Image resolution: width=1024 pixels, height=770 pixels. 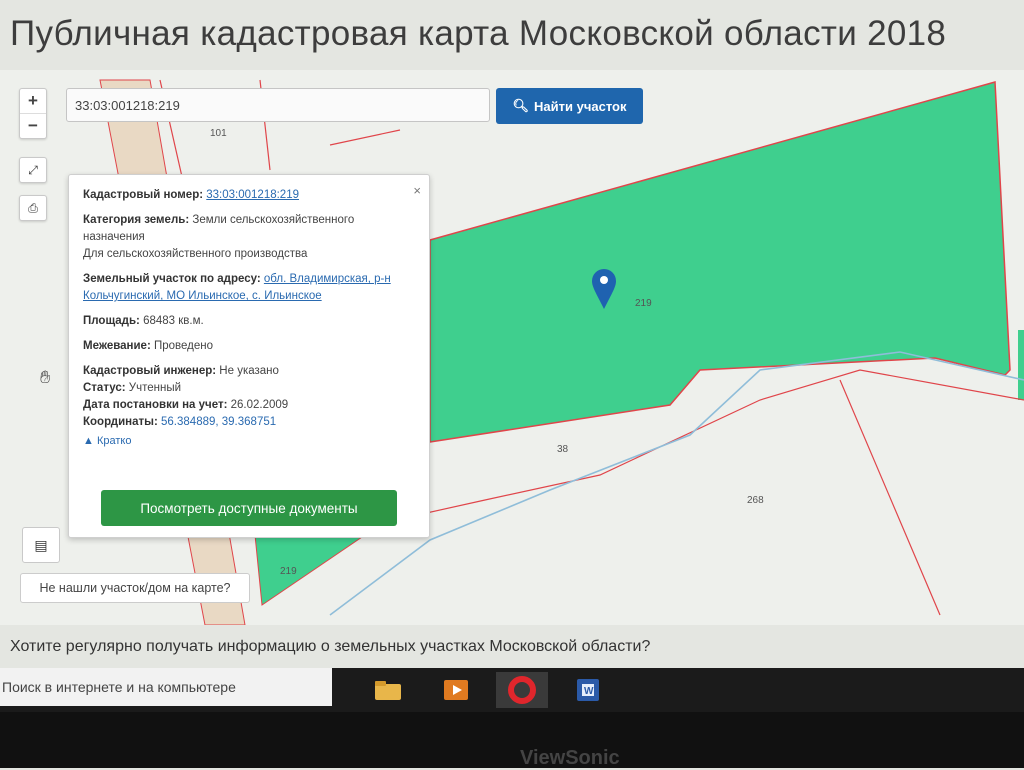 What do you see at coordinates (45, 377) in the screenshot?
I see `hand-cursor-icon: ✋︎` at bounding box center [45, 377].